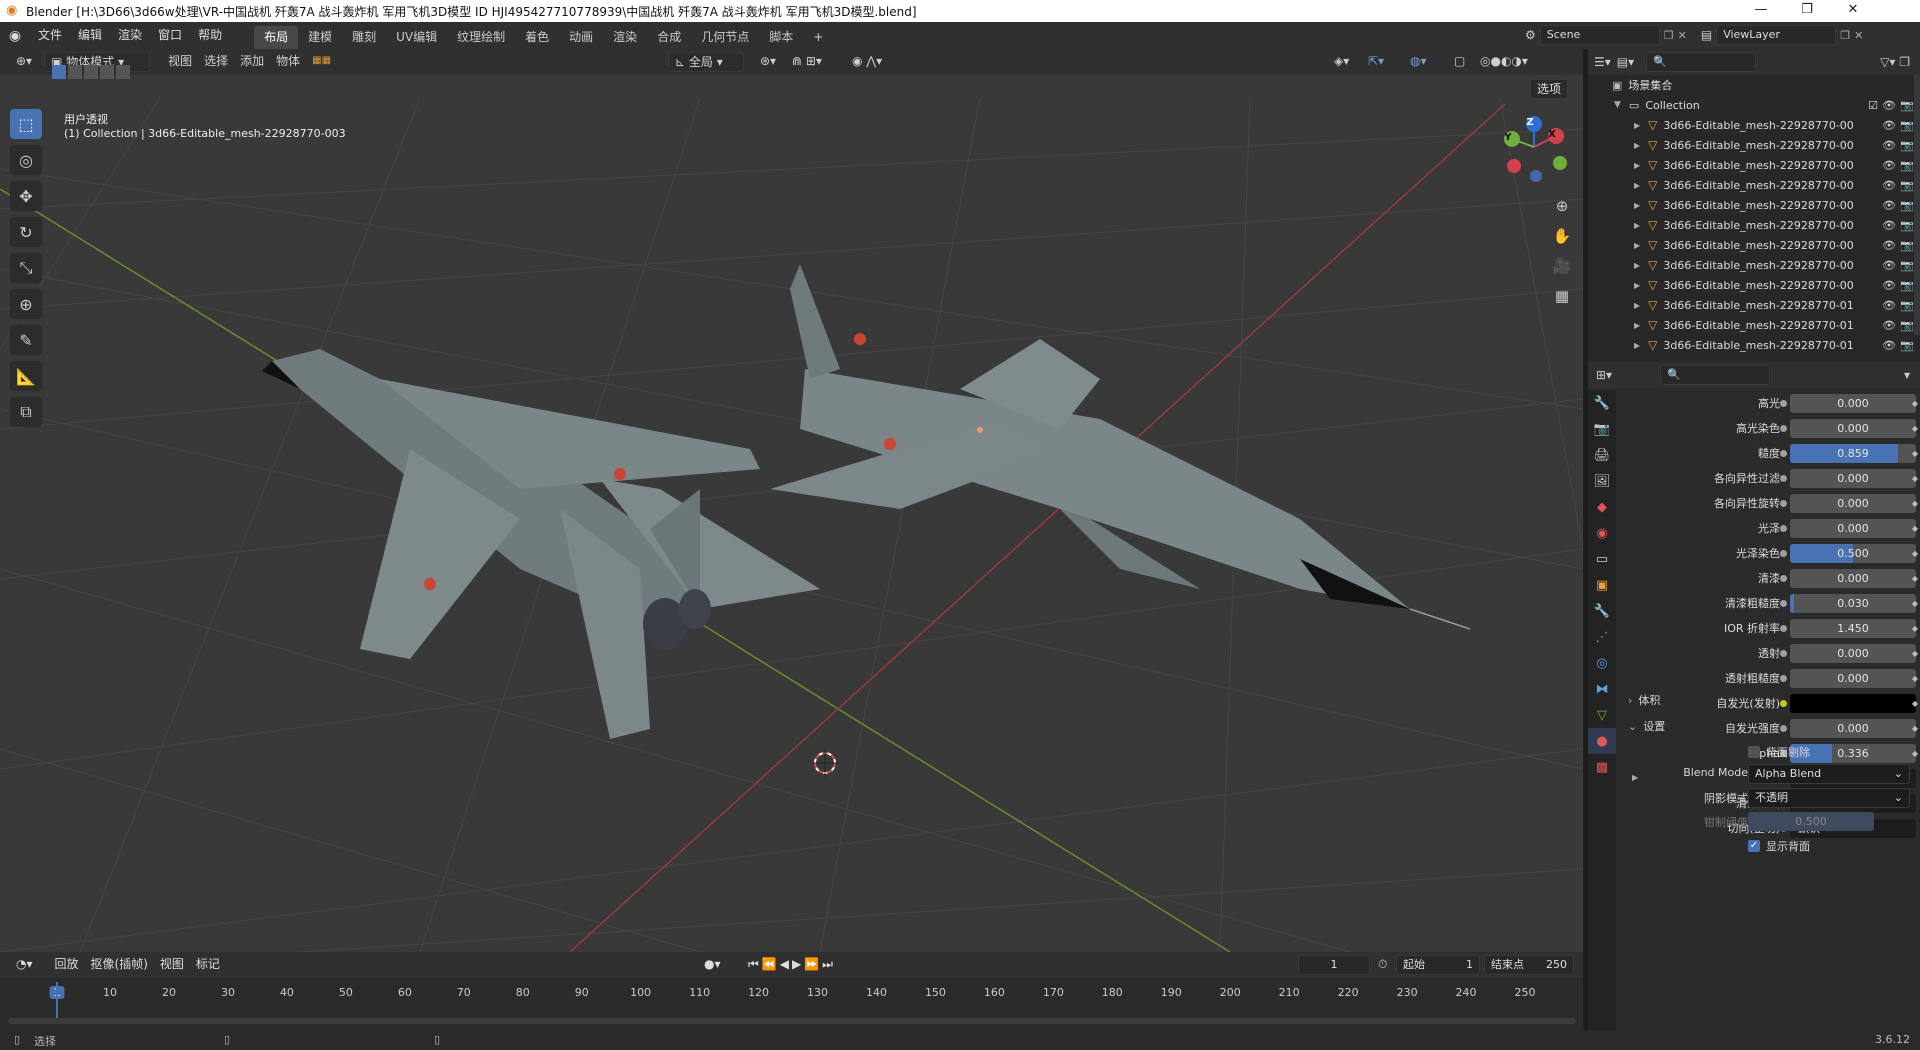 The width and height of the screenshot is (1920, 1050). What do you see at coordinates (1602, 403) in the screenshot?
I see `tool-settings-tab-icon: 🔧` at bounding box center [1602, 403].